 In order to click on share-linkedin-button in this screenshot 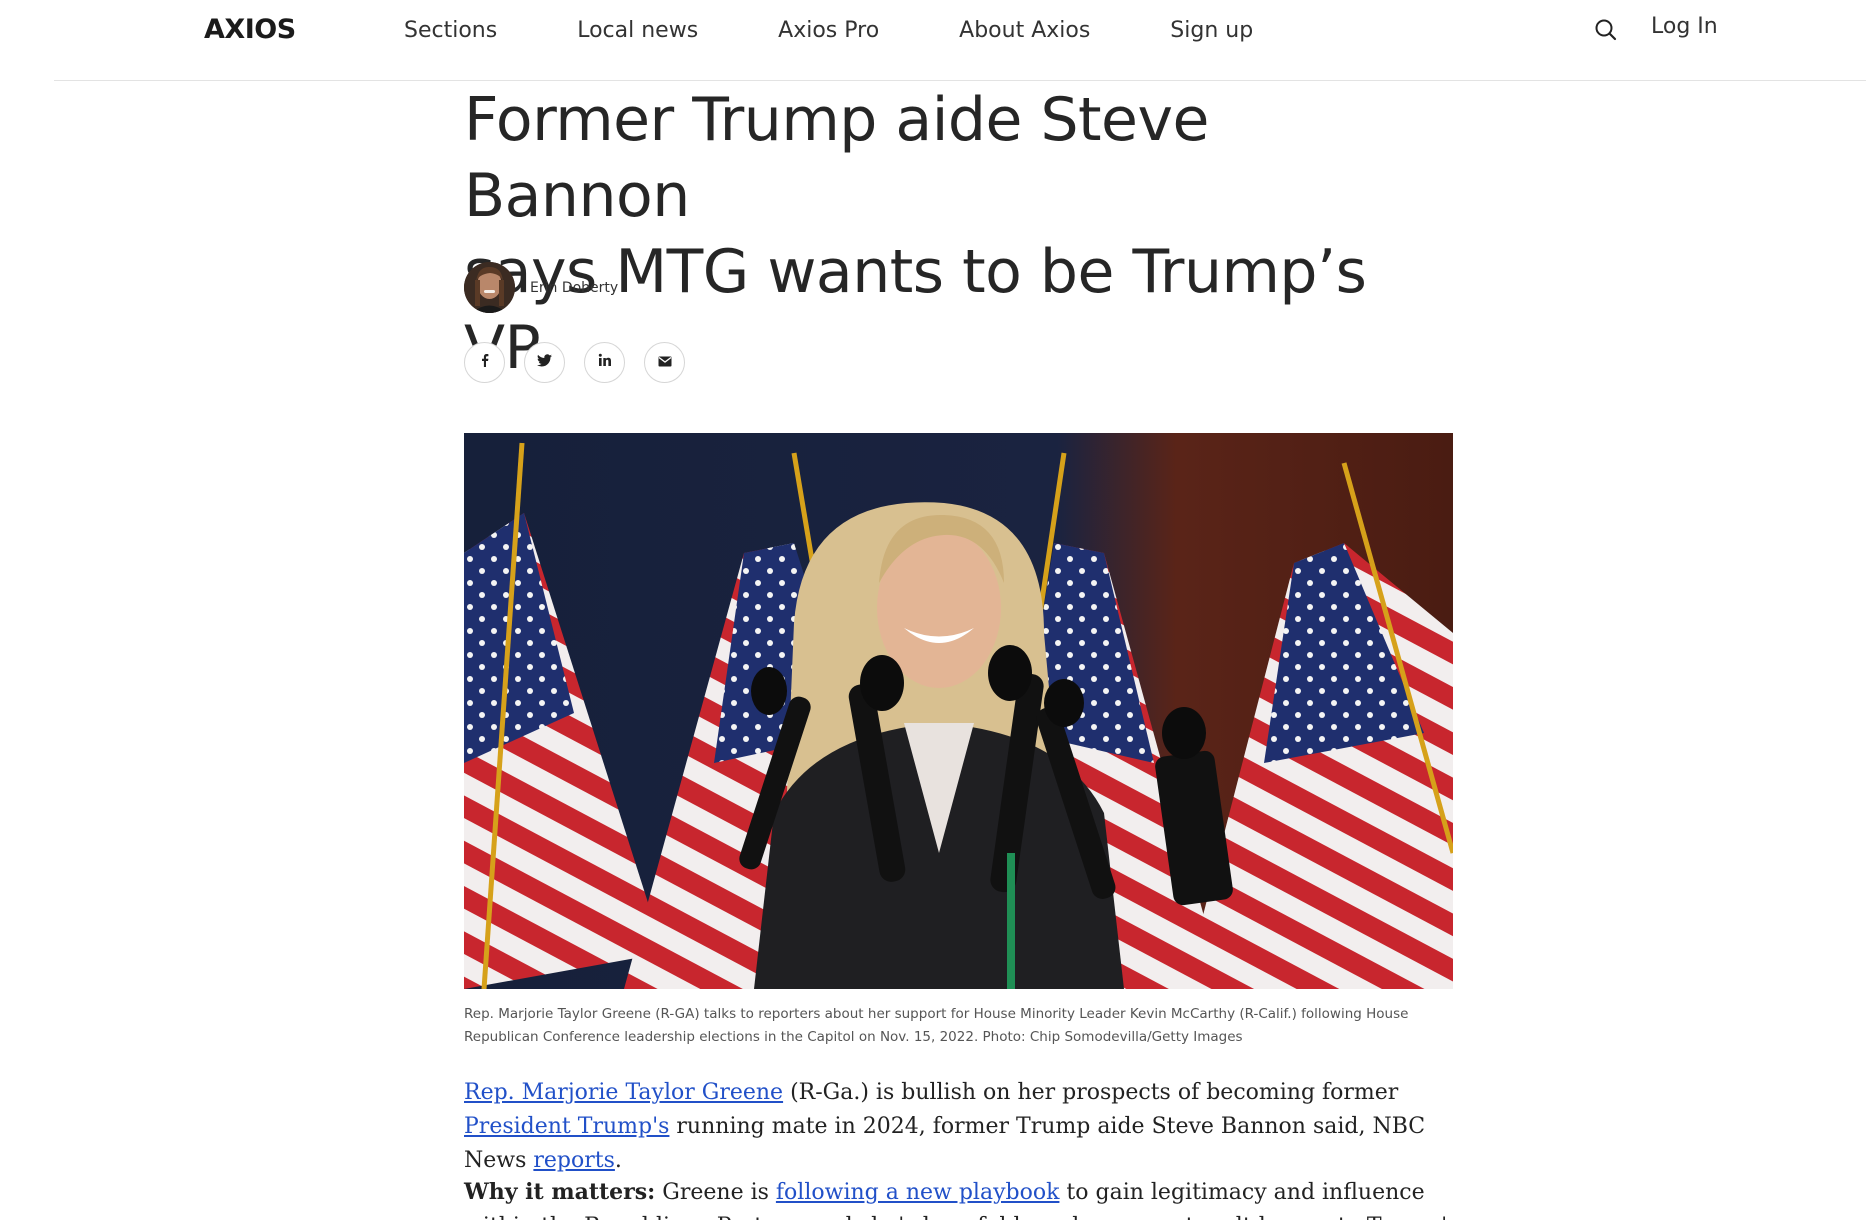, I will do `click(604, 362)`.